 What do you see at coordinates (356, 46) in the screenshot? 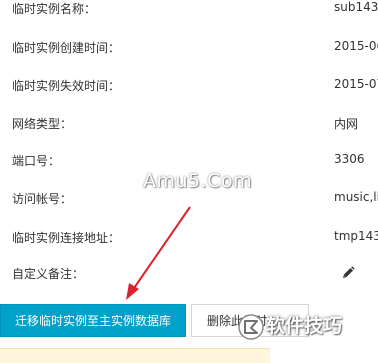
I see `created-time-value: 2015-06` at bounding box center [356, 46].